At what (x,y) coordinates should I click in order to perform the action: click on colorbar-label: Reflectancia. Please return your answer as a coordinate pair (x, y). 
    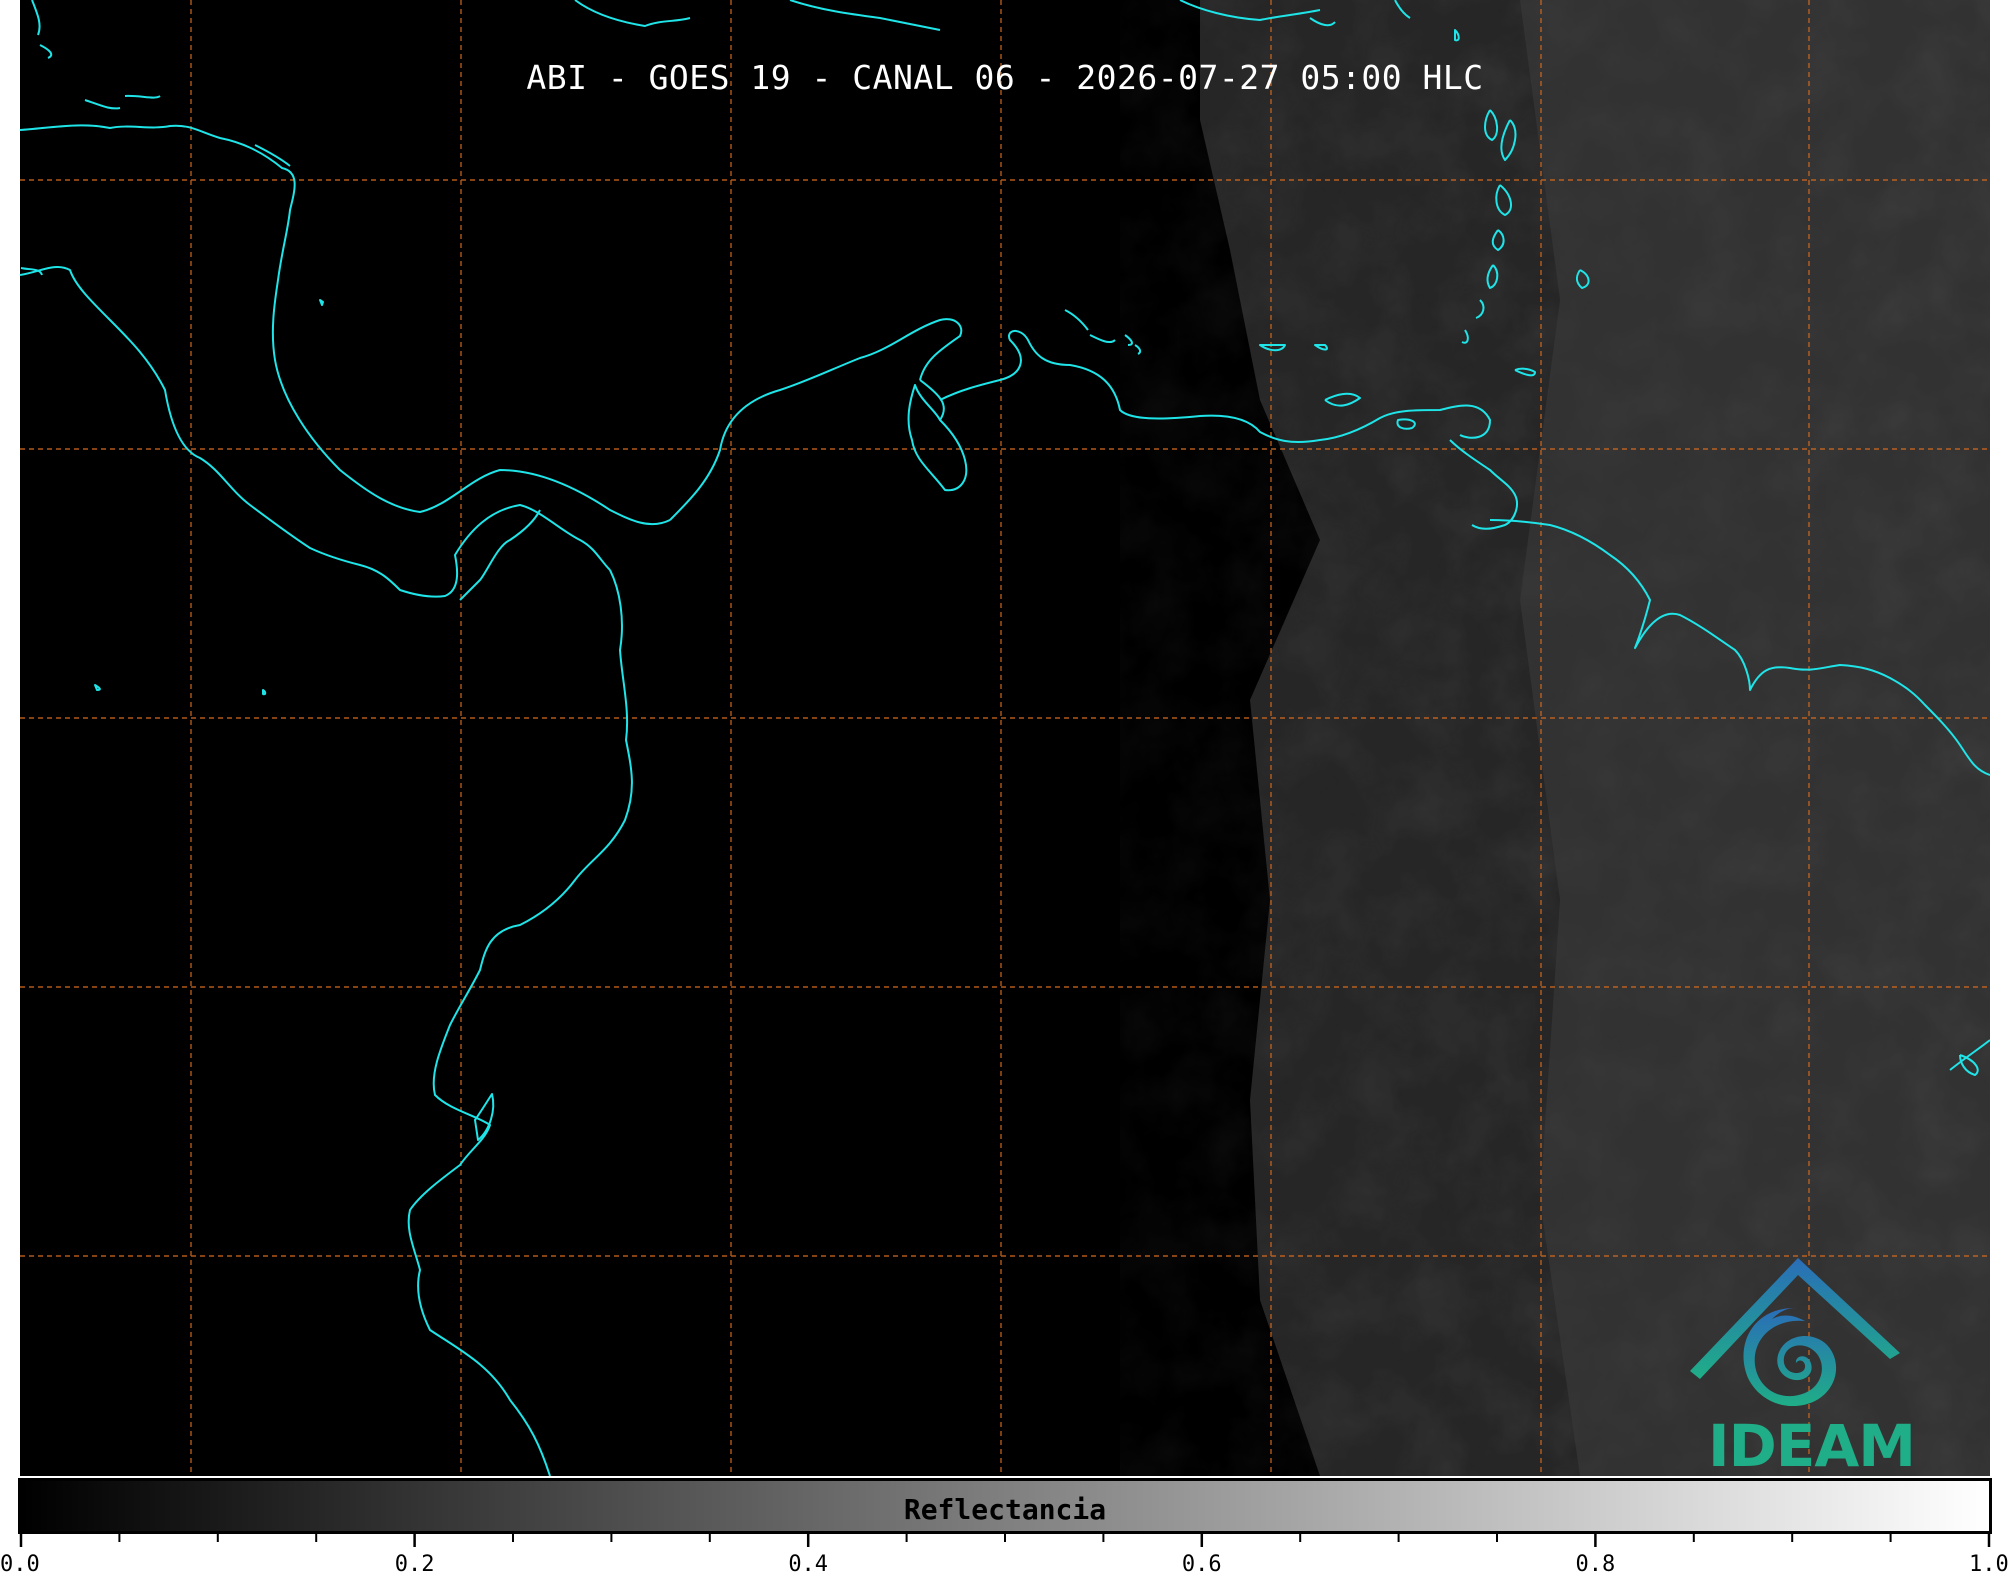
    Looking at the image, I should click on (1005, 1509).